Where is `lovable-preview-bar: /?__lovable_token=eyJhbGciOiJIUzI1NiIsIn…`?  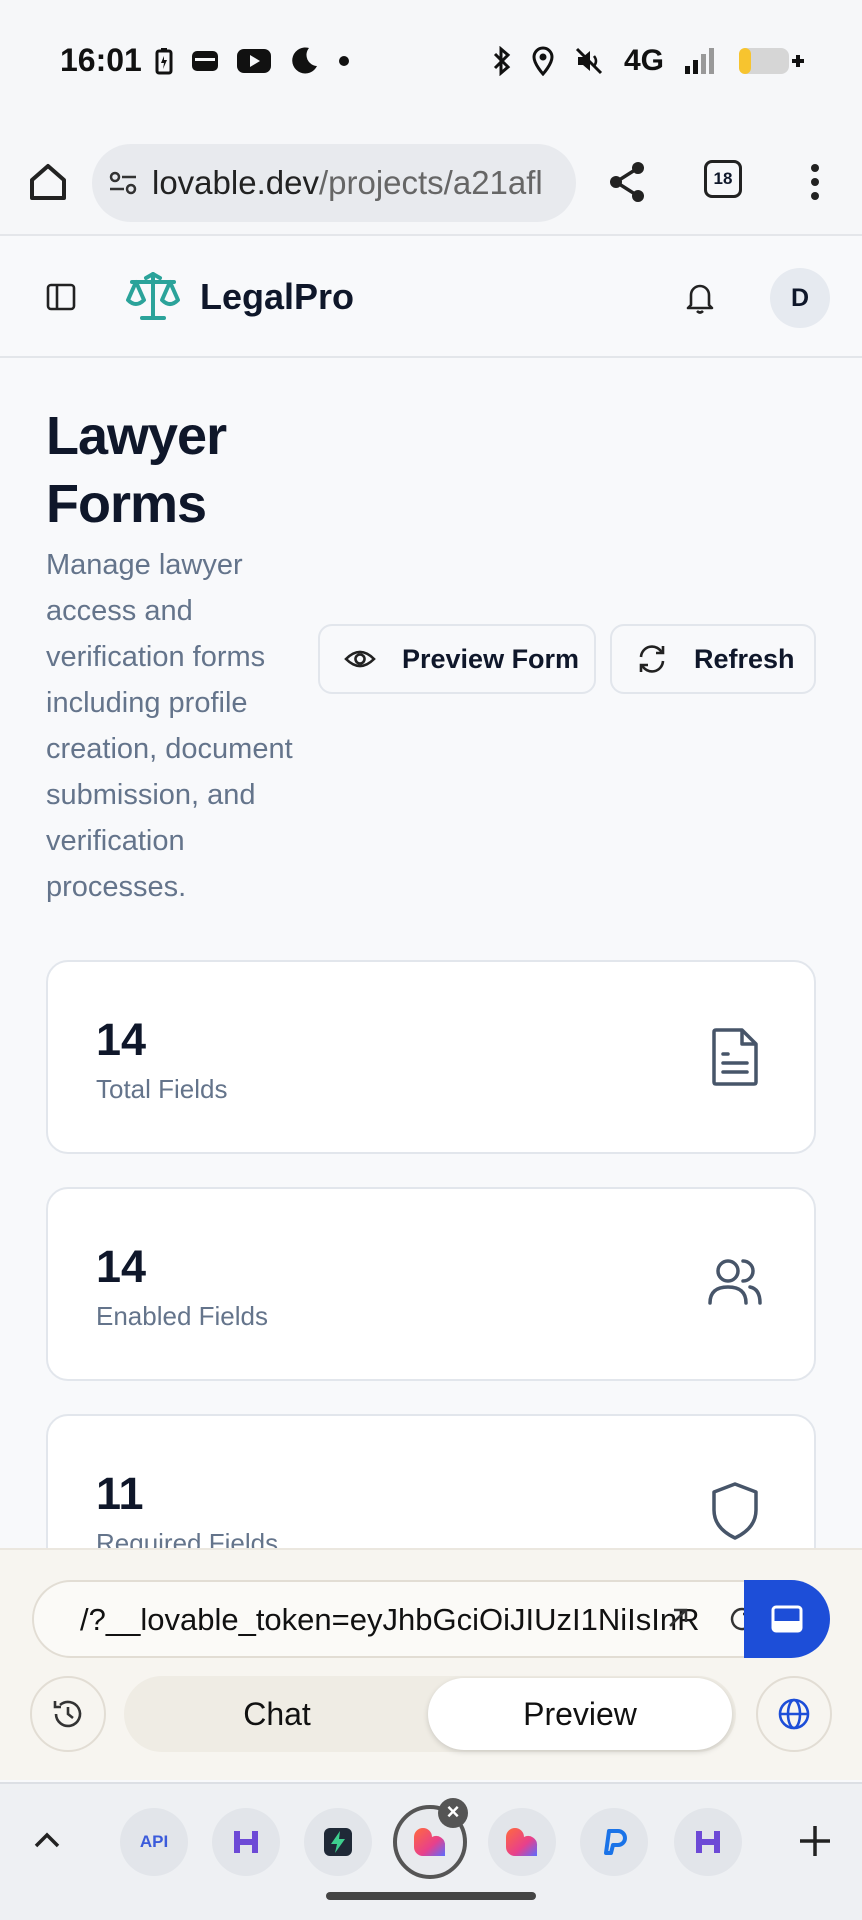 lovable-preview-bar: /?__lovable_token=eyJhbGciOiJIUzI1NiIsIn… is located at coordinates (431, 1664).